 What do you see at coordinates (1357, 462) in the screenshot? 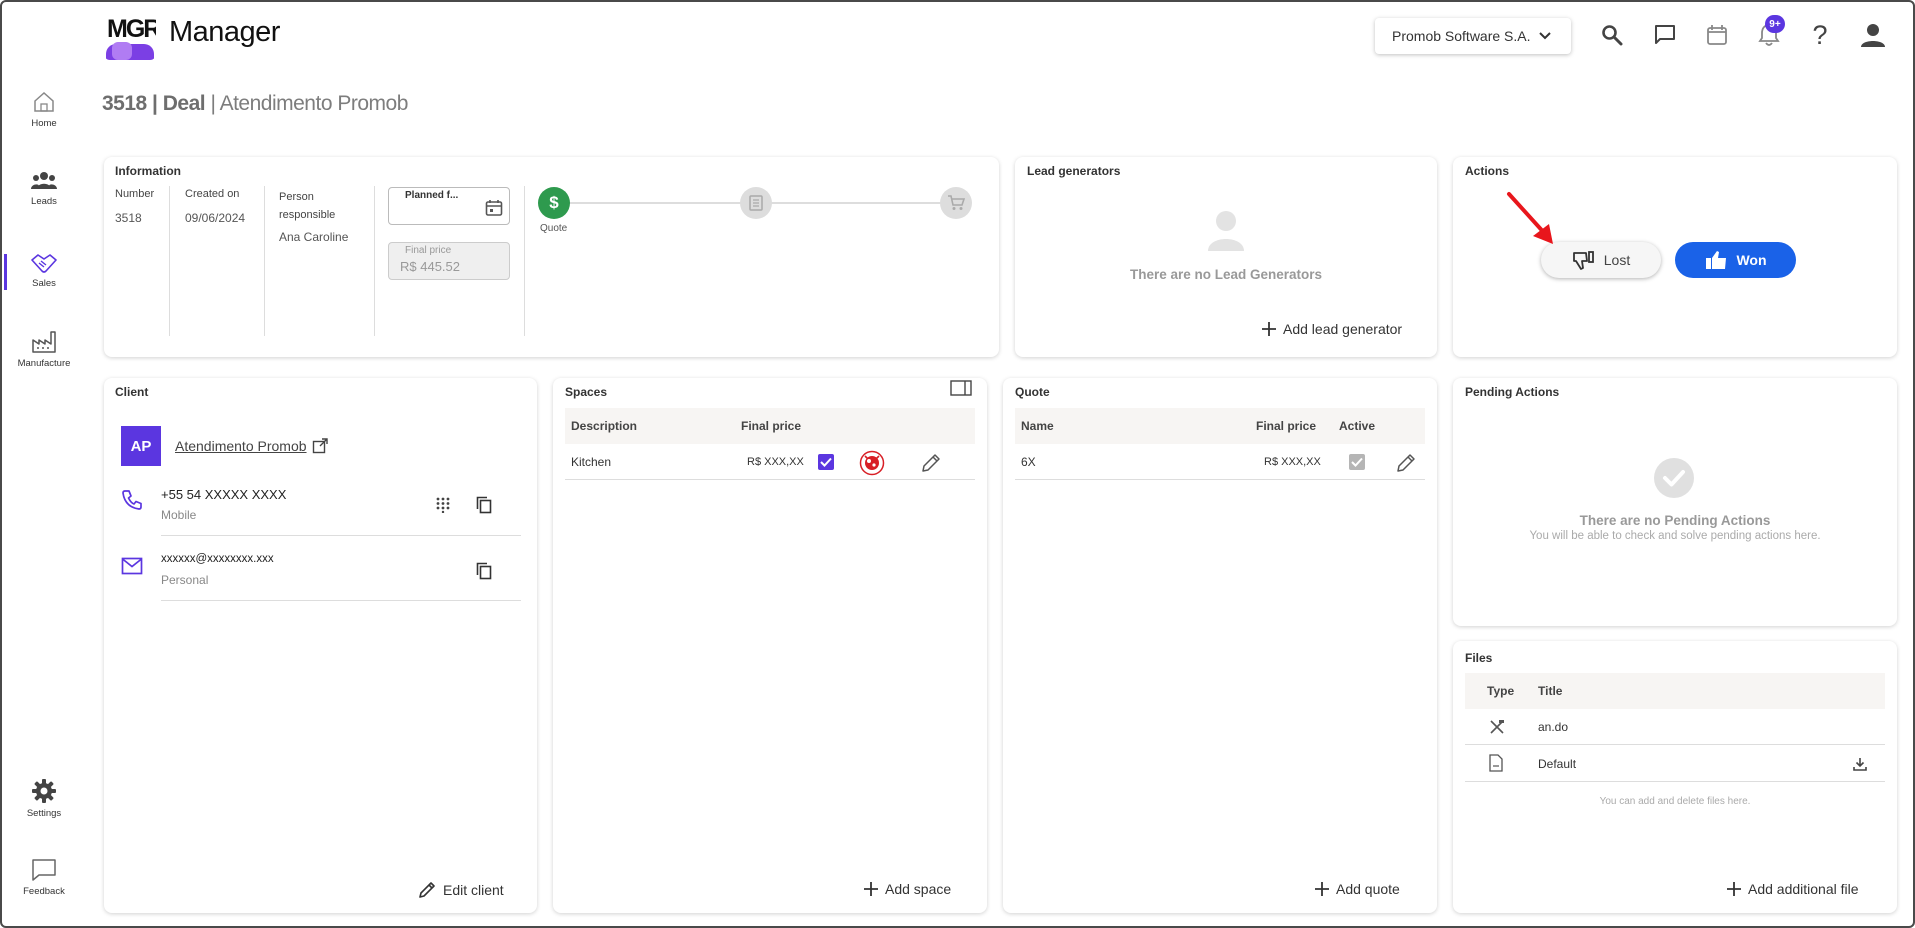
I see `quote-active-checkbox` at bounding box center [1357, 462].